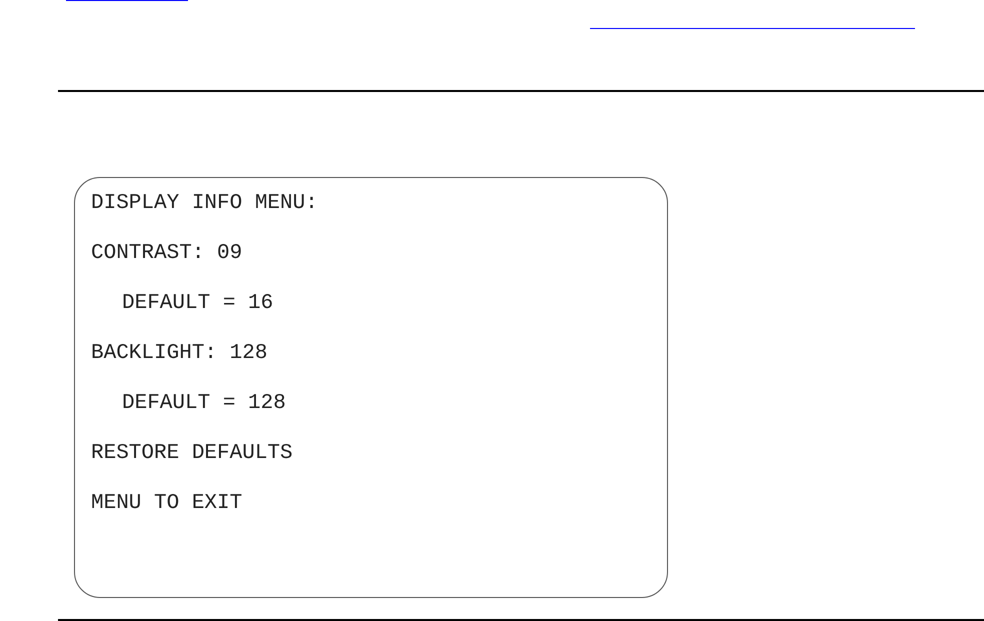 The width and height of the screenshot is (984, 621). What do you see at coordinates (166, 503) in the screenshot?
I see `menu-line: MENU TO EXIT` at bounding box center [166, 503].